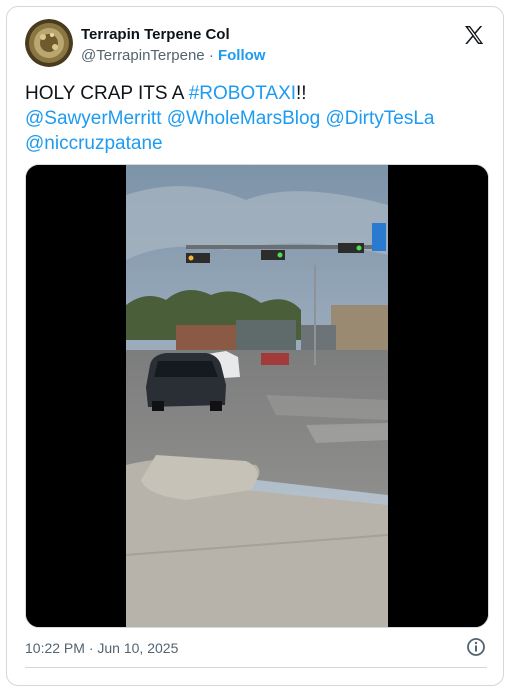 The height and width of the screenshot is (686, 511). Describe the element at coordinates (243, 118) in the screenshot. I see `mention-link: @WholeMarsBlog` at that location.